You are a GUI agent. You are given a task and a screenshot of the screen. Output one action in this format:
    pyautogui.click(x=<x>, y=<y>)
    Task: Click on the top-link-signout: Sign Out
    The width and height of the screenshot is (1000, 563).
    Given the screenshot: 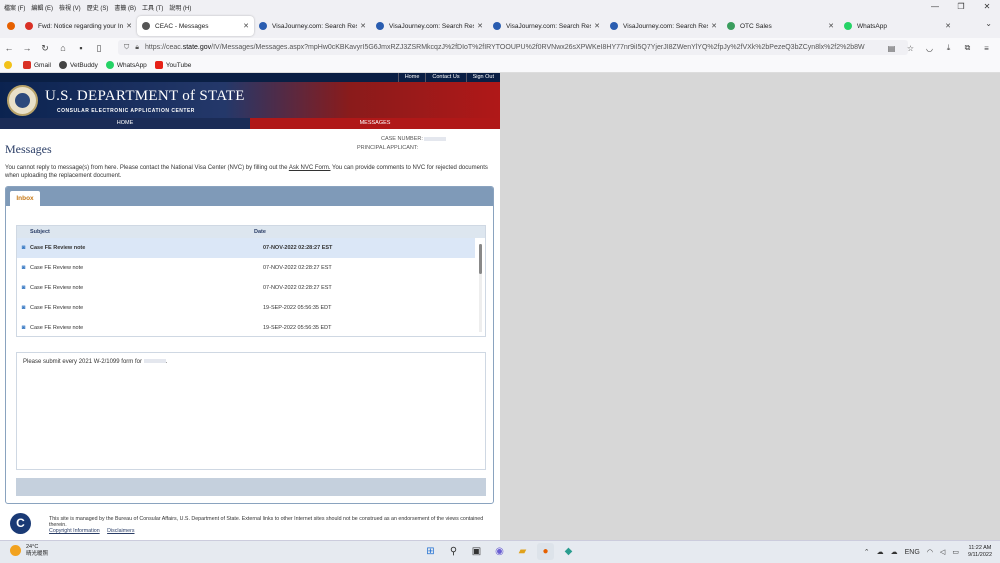 What is the action you would take?
    pyautogui.click(x=482, y=77)
    